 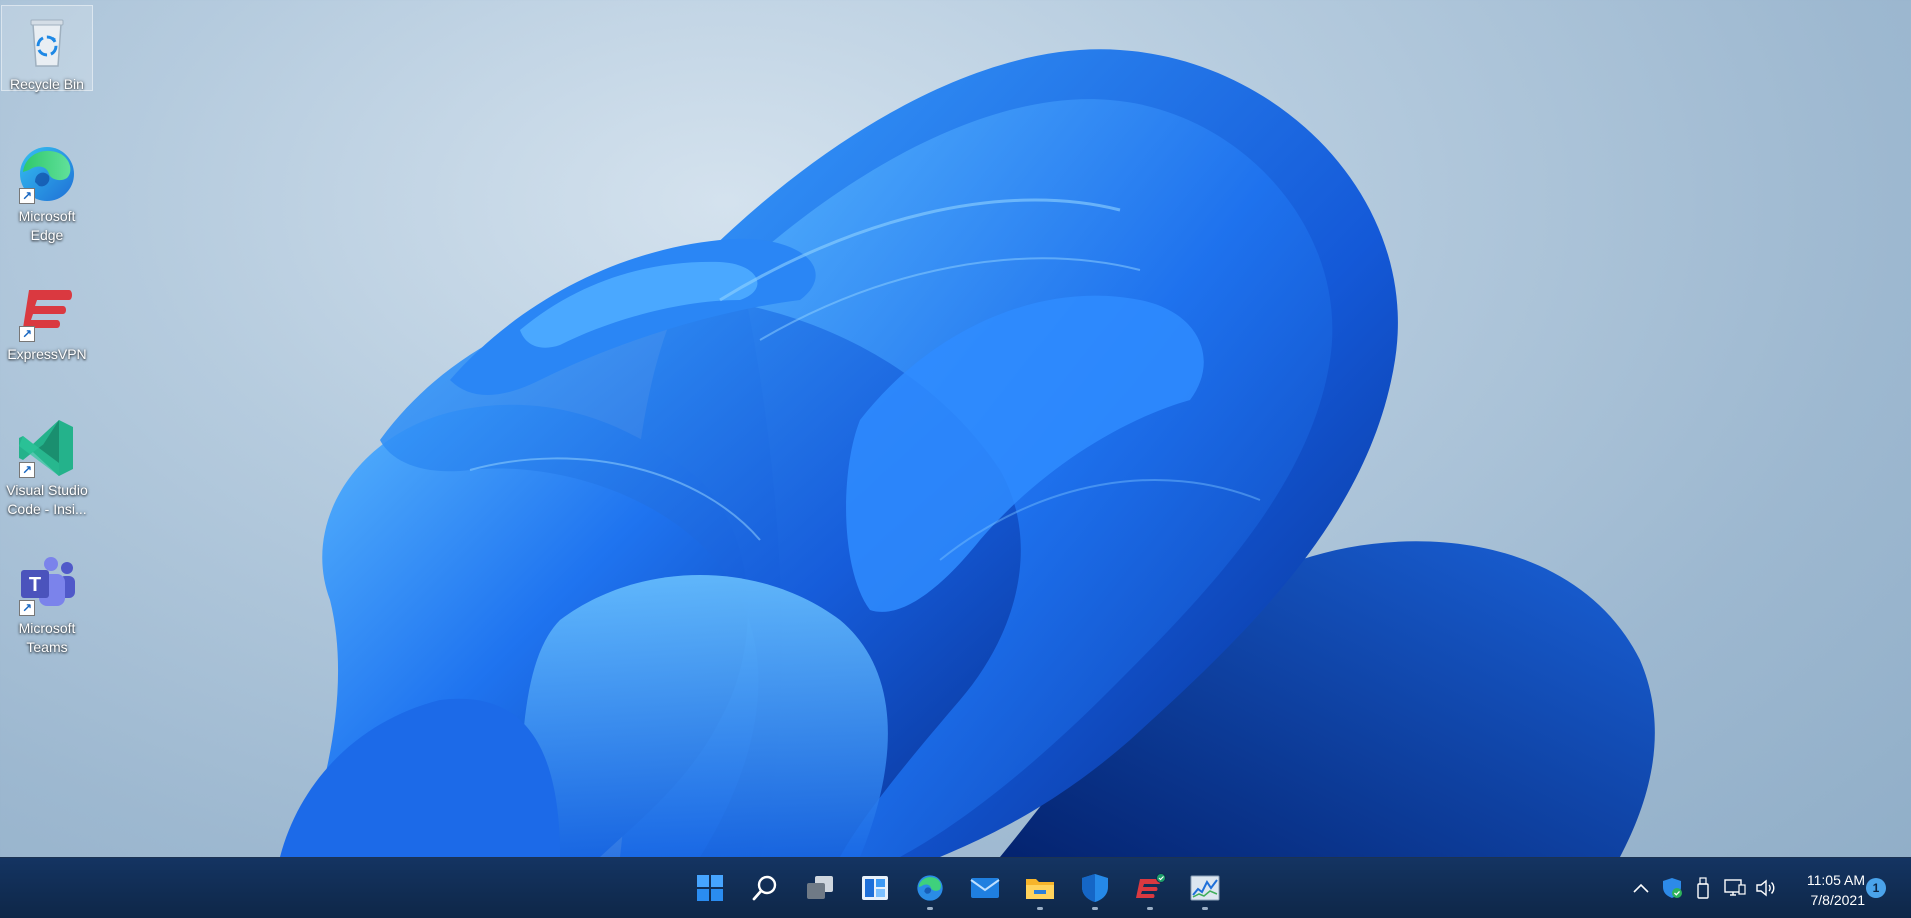 What do you see at coordinates (35, 585) in the screenshot?
I see `svg-text: T` at bounding box center [35, 585].